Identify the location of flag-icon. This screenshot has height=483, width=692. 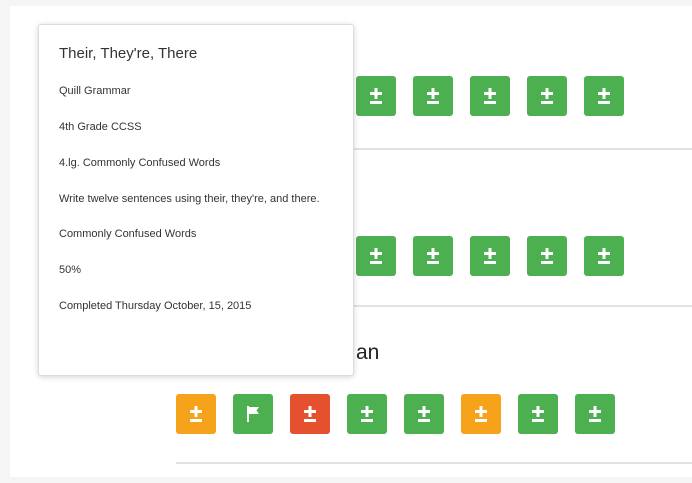
(253, 414).